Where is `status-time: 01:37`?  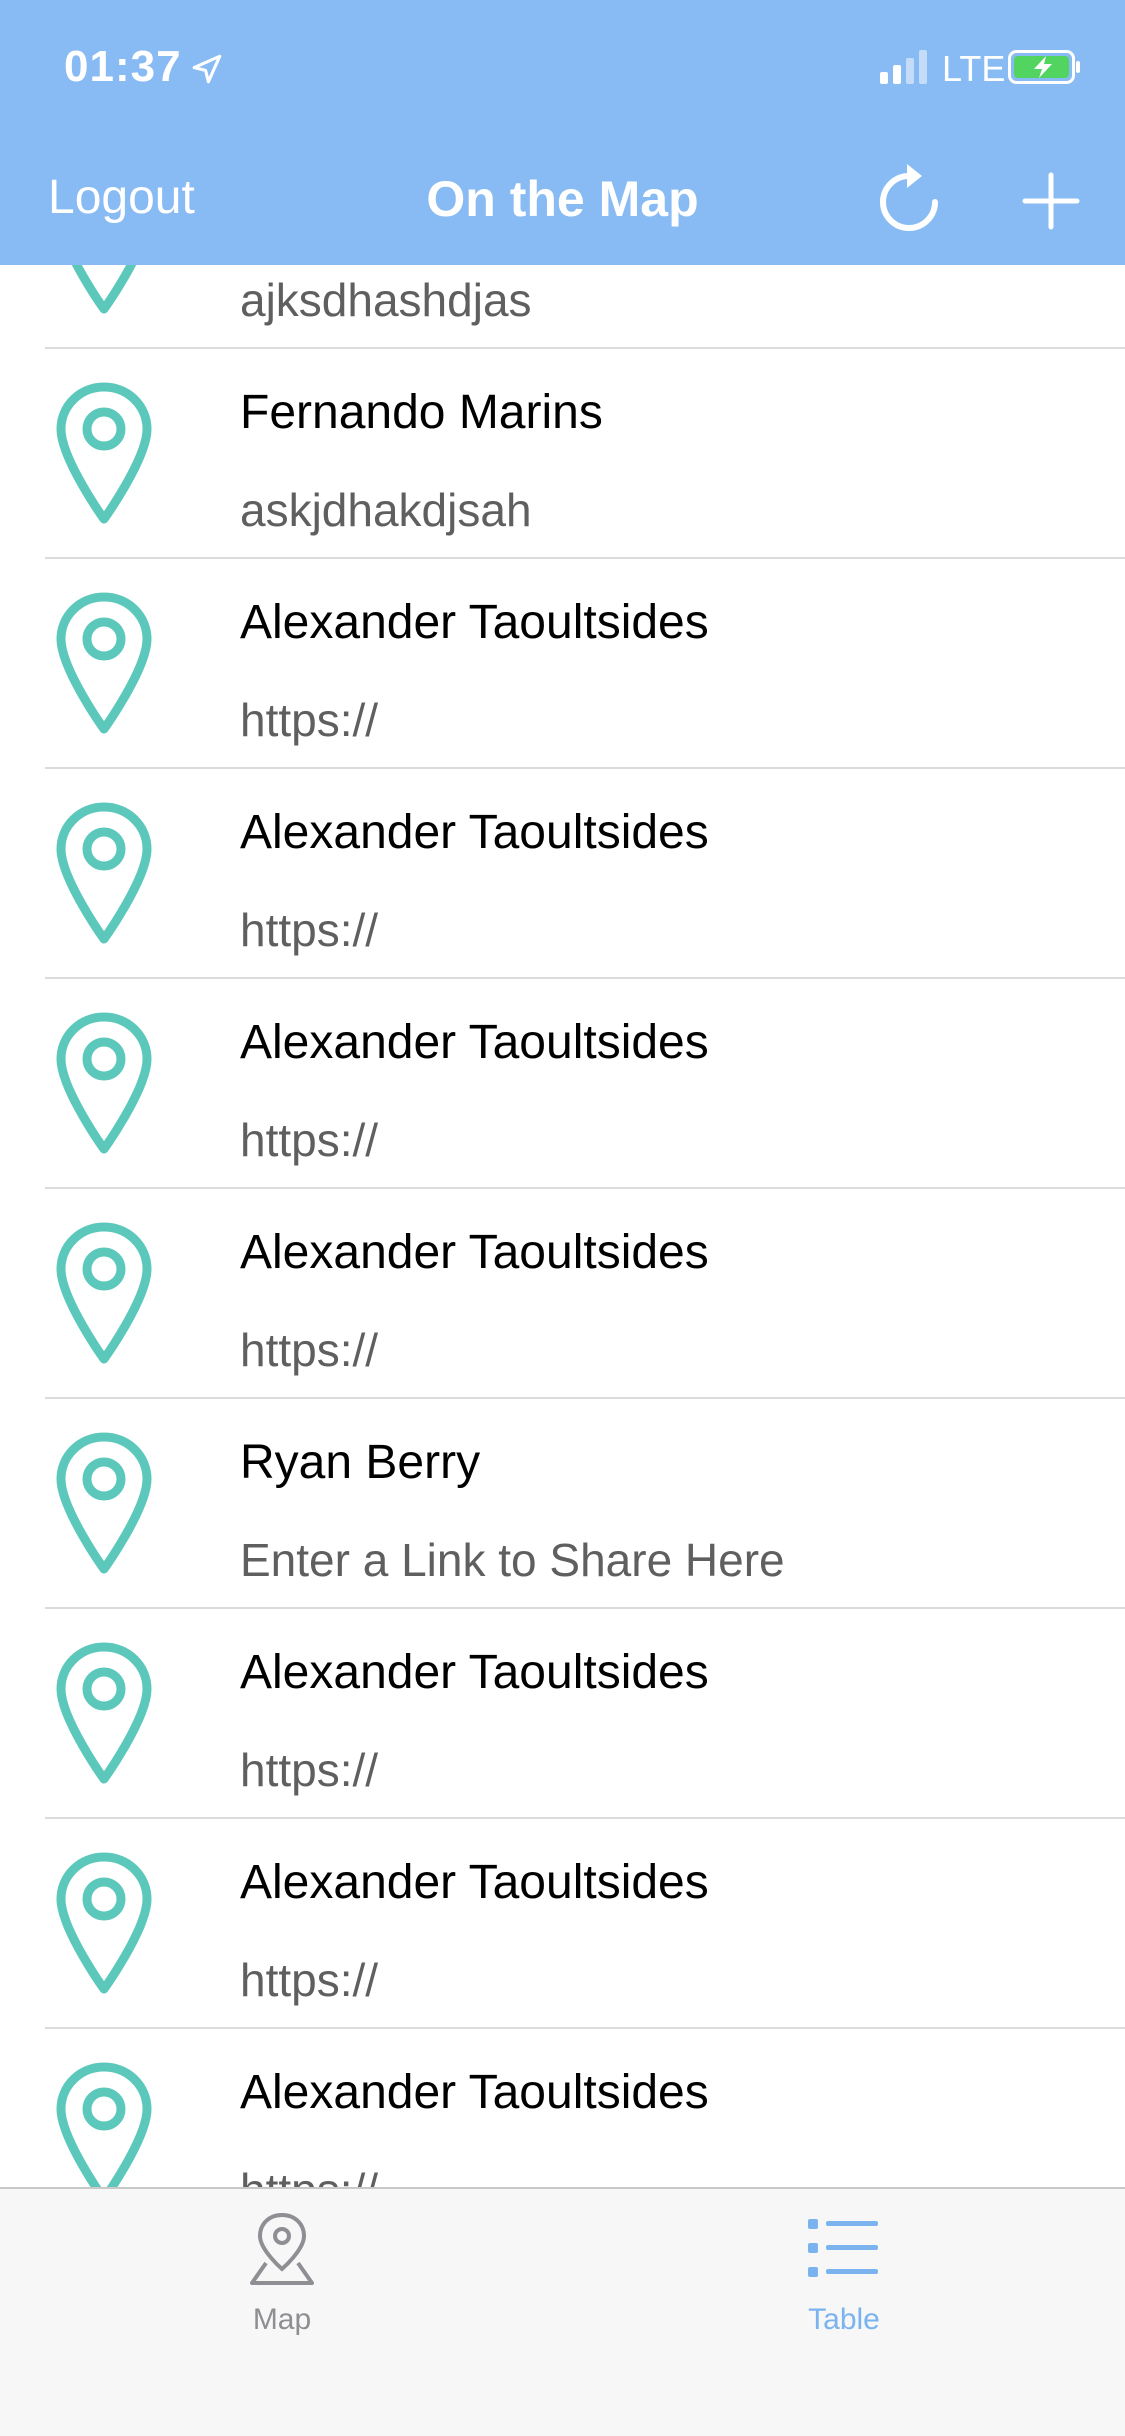
status-time: 01:37 is located at coordinates (123, 66).